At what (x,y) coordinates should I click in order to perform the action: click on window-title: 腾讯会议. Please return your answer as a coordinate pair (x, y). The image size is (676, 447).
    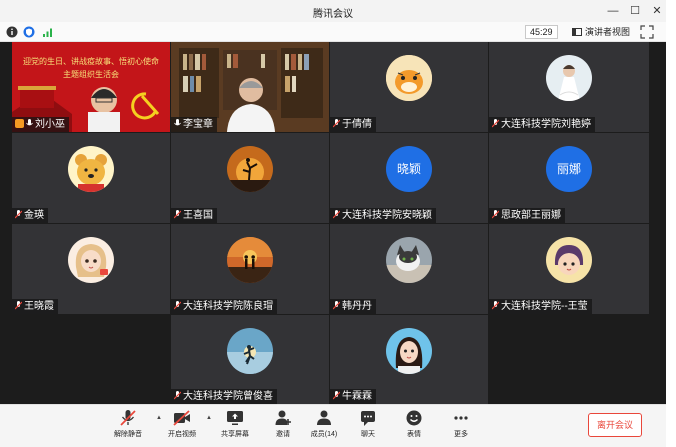
    Looking at the image, I should click on (333, 14).